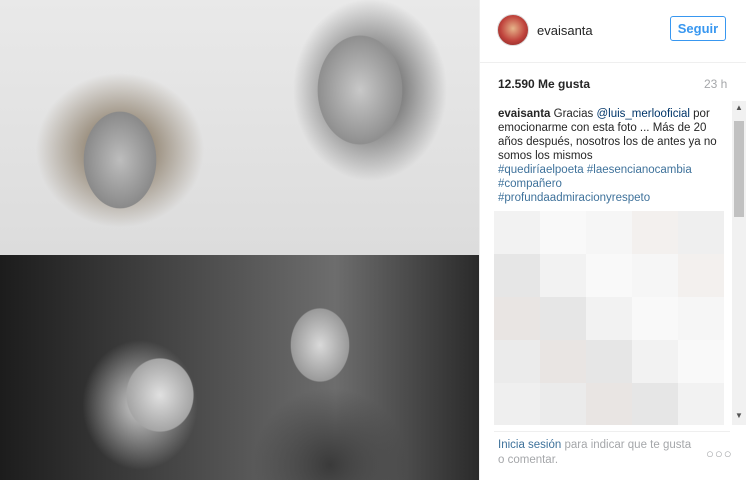  What do you see at coordinates (524, 114) in the screenshot?
I see `caption-username: evaisanta` at bounding box center [524, 114].